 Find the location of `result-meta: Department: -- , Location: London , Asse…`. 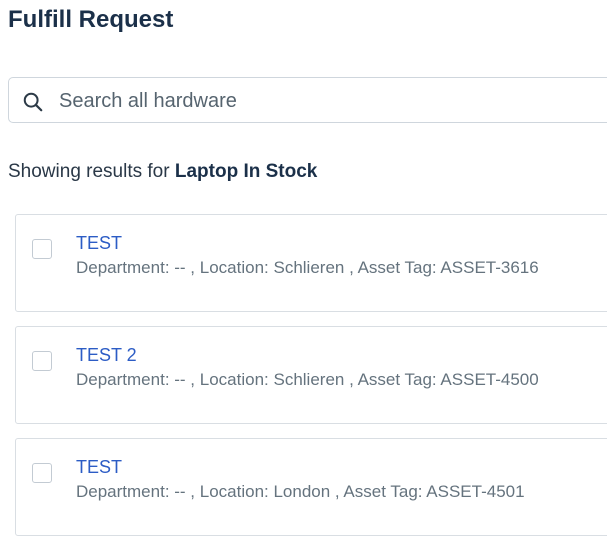

result-meta: Department: -- , Location: London , Asse… is located at coordinates (300, 491).